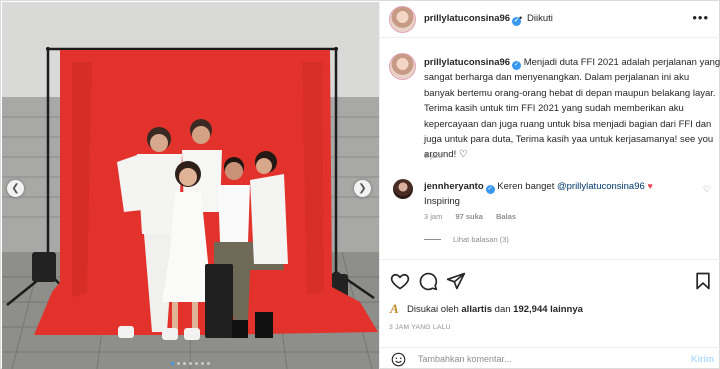 The height and width of the screenshot is (369, 720). What do you see at coordinates (506, 216) in the screenshot?
I see `reply-button: Balas` at bounding box center [506, 216].